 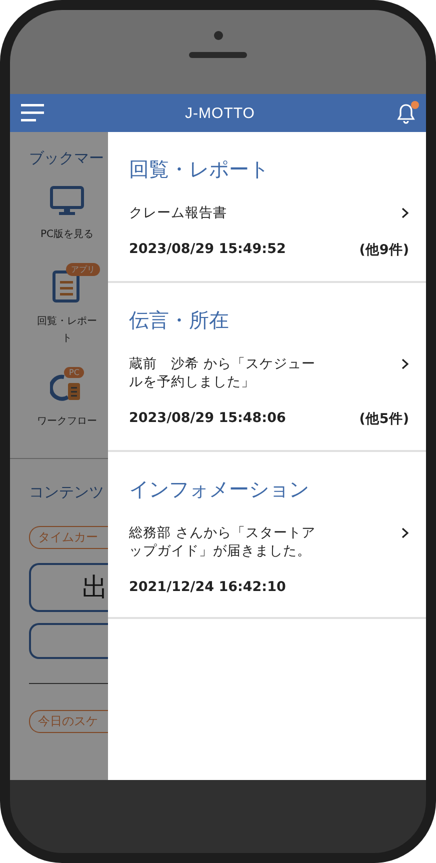 I want to click on timestamp: 2021/12/24 16:42:10, so click(x=207, y=587).